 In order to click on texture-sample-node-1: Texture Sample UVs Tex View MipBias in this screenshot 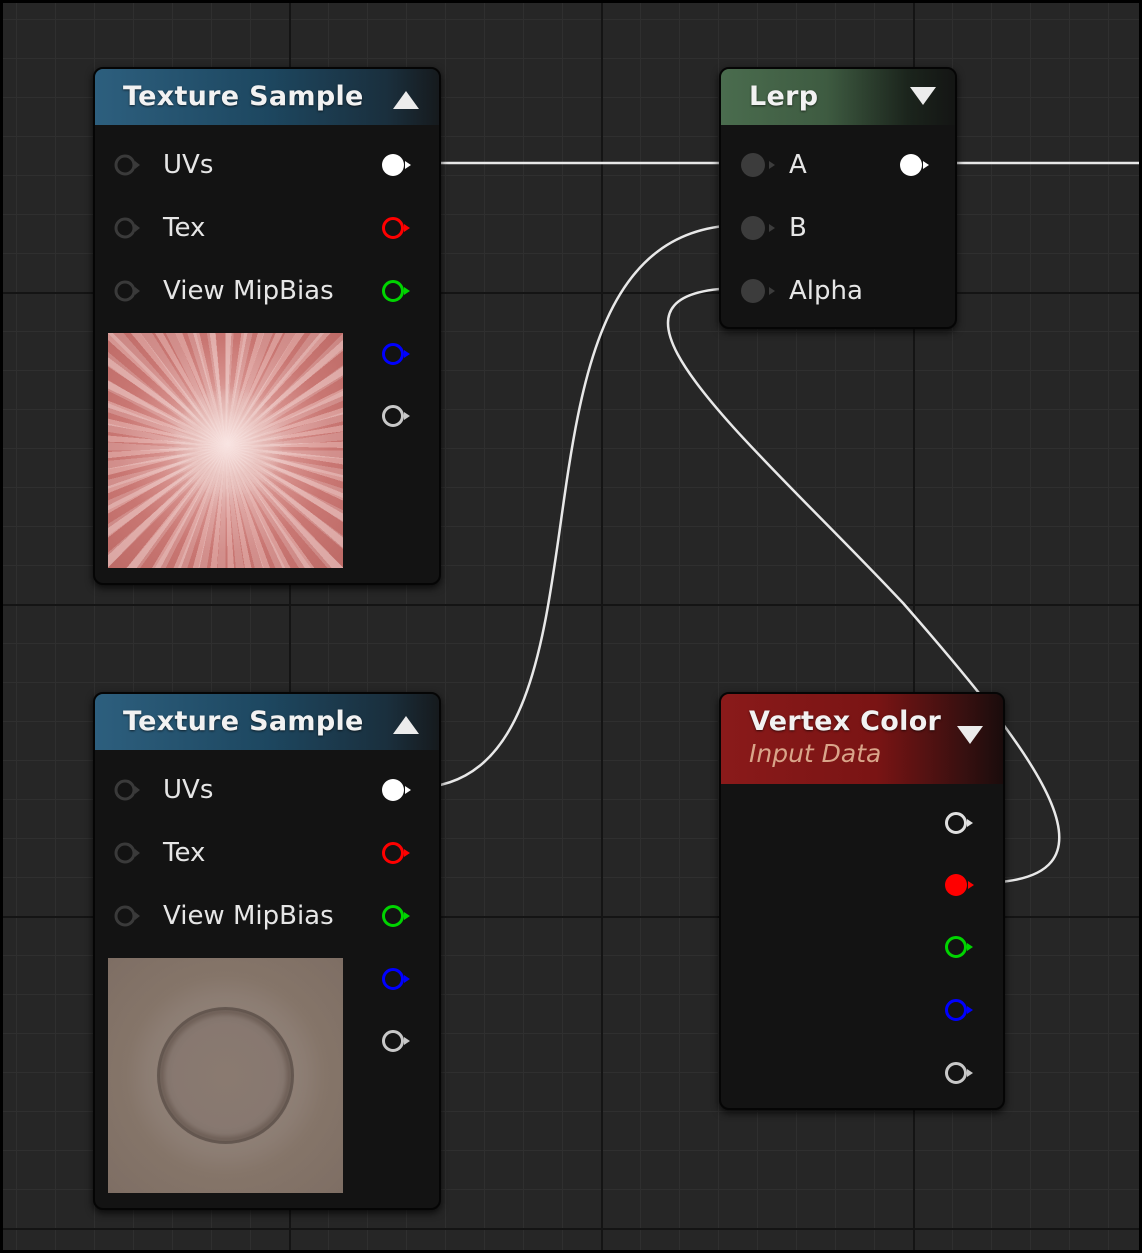, I will do `click(267, 326)`.